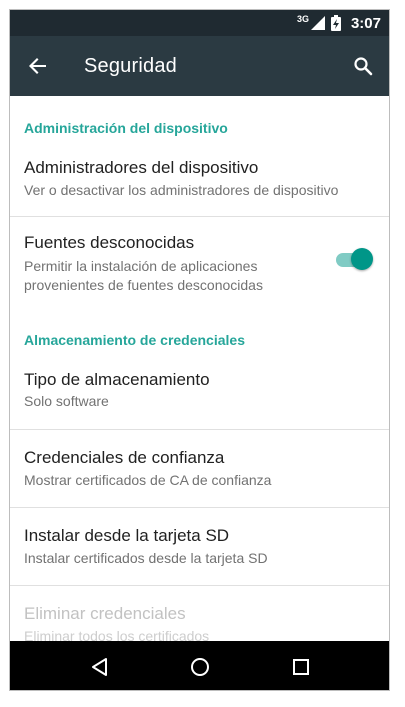 This screenshot has height=707, width=405. I want to click on navigation-bar, so click(199, 665).